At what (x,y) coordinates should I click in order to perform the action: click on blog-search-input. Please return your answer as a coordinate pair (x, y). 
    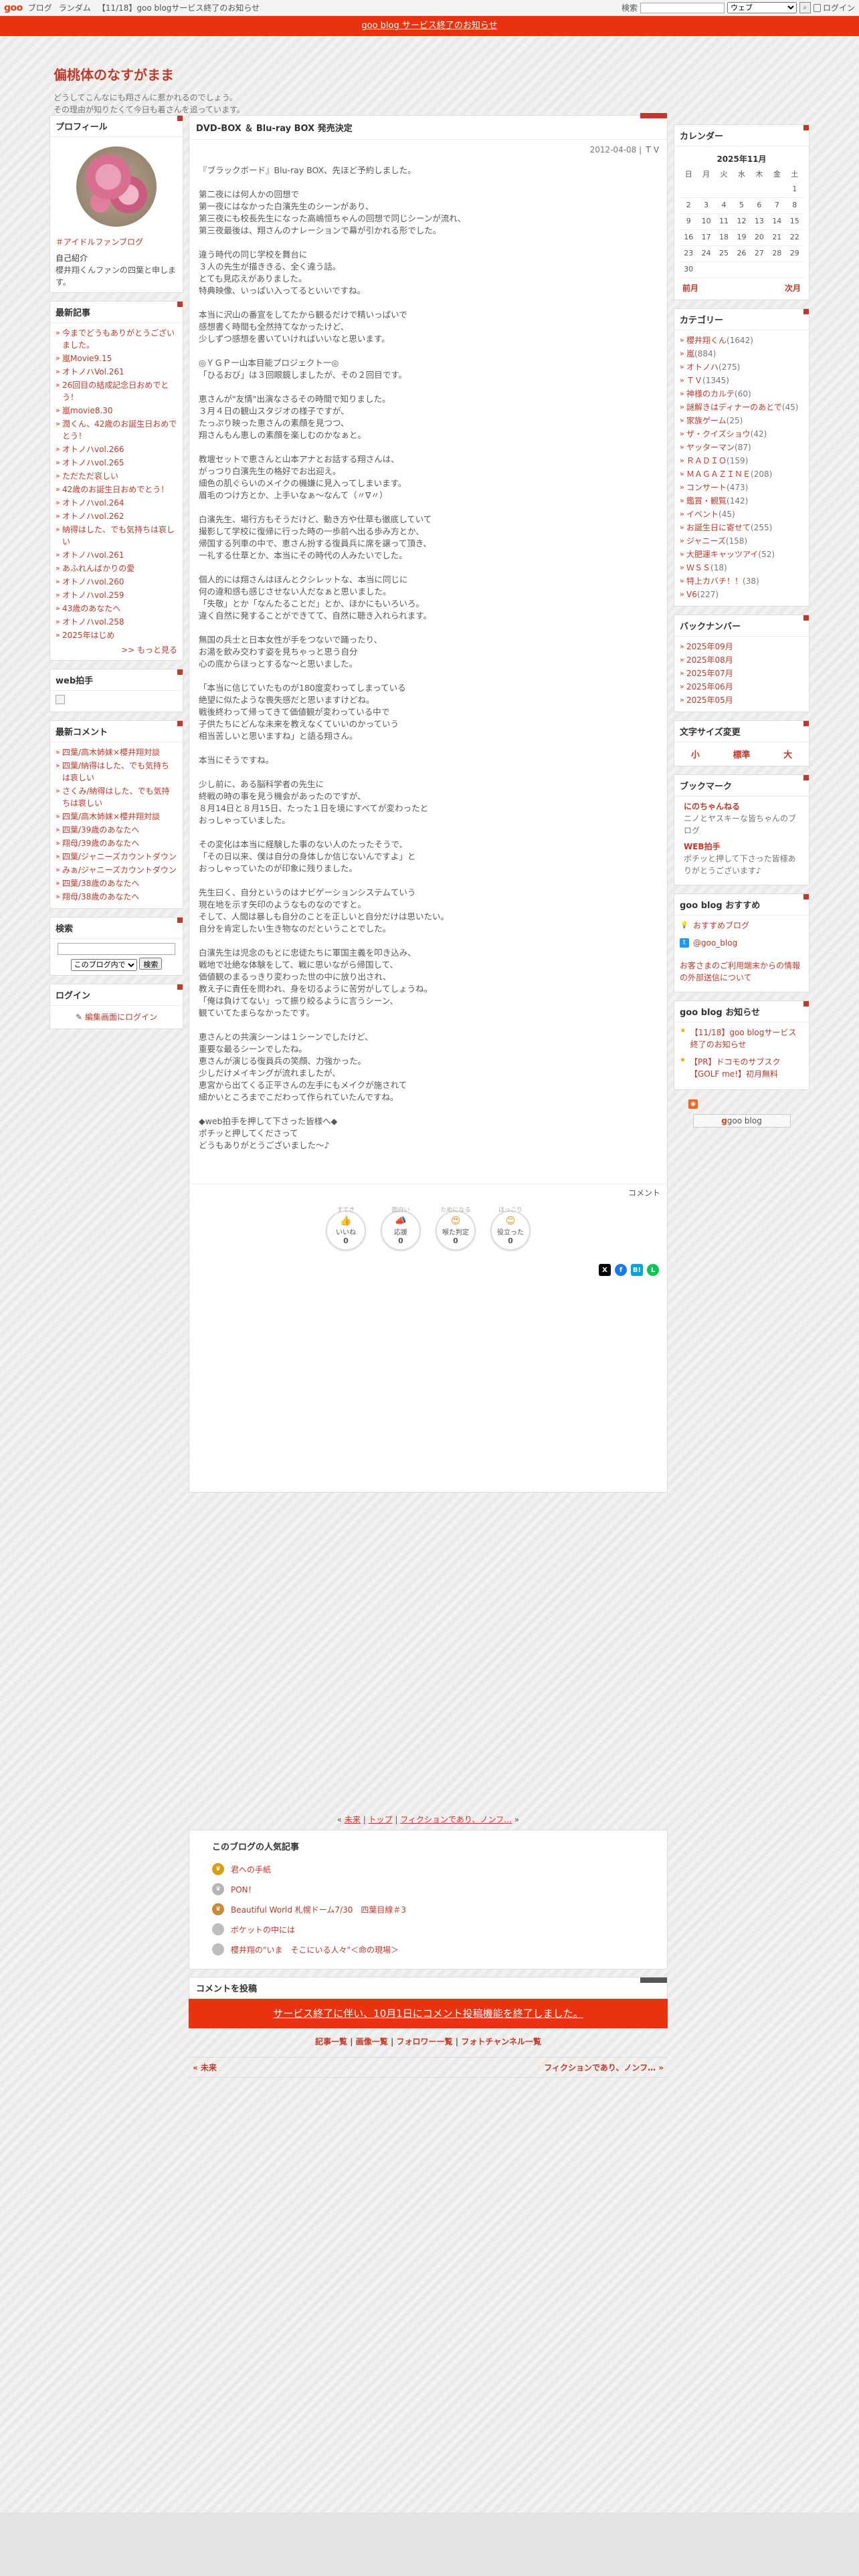
    Looking at the image, I should click on (117, 949).